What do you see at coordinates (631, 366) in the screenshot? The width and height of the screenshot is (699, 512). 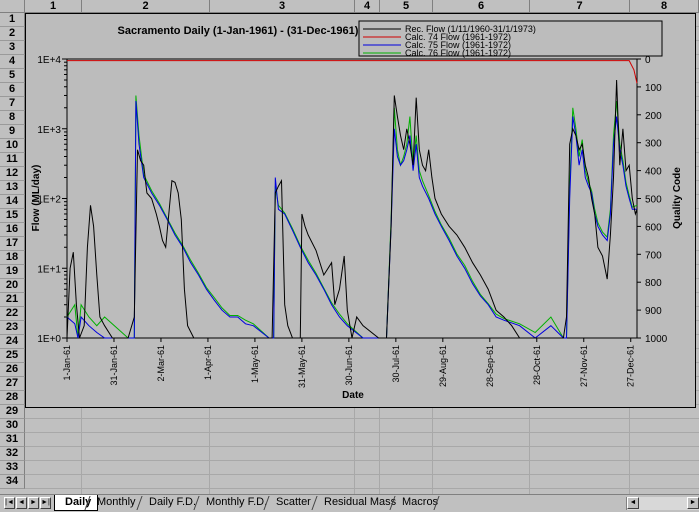 I see `x-tick-label: 27-Dec-61` at bounding box center [631, 366].